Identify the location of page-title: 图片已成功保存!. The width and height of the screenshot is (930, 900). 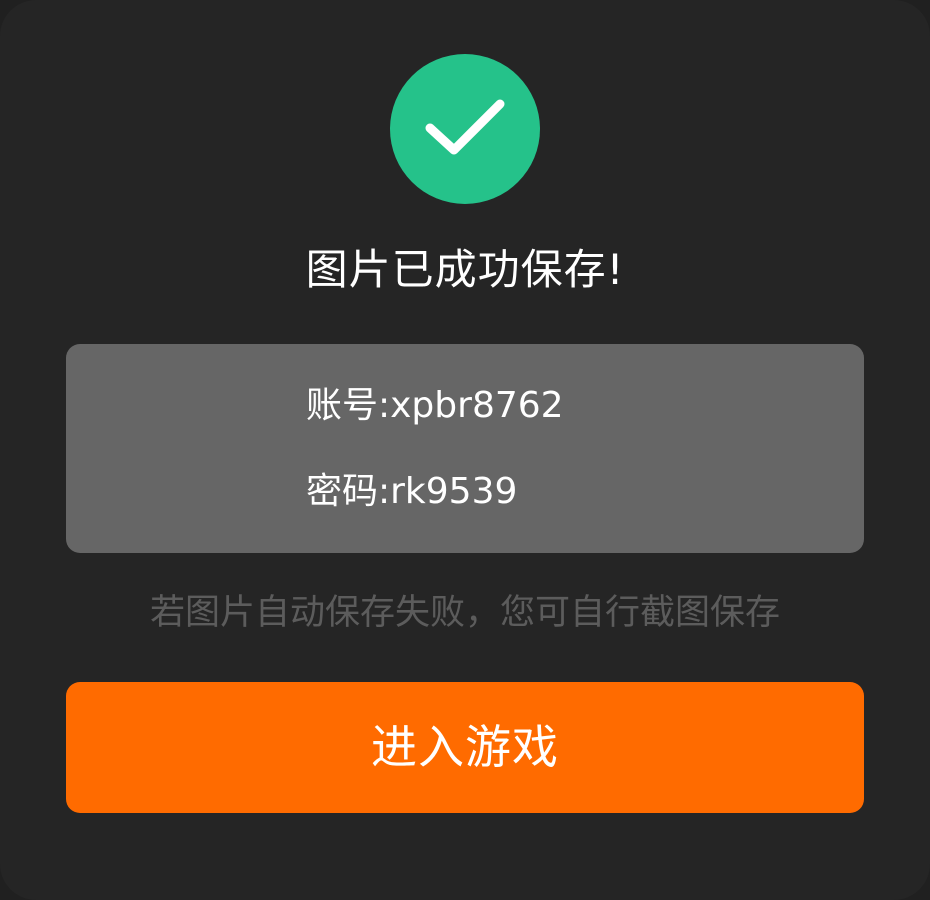
(465, 269).